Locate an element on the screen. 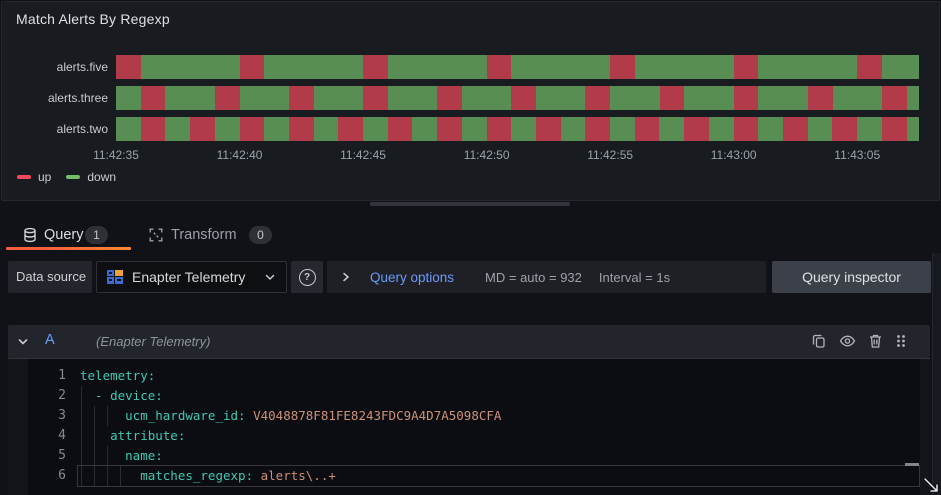  axis-tick-label: 11:43:00 is located at coordinates (733, 155).